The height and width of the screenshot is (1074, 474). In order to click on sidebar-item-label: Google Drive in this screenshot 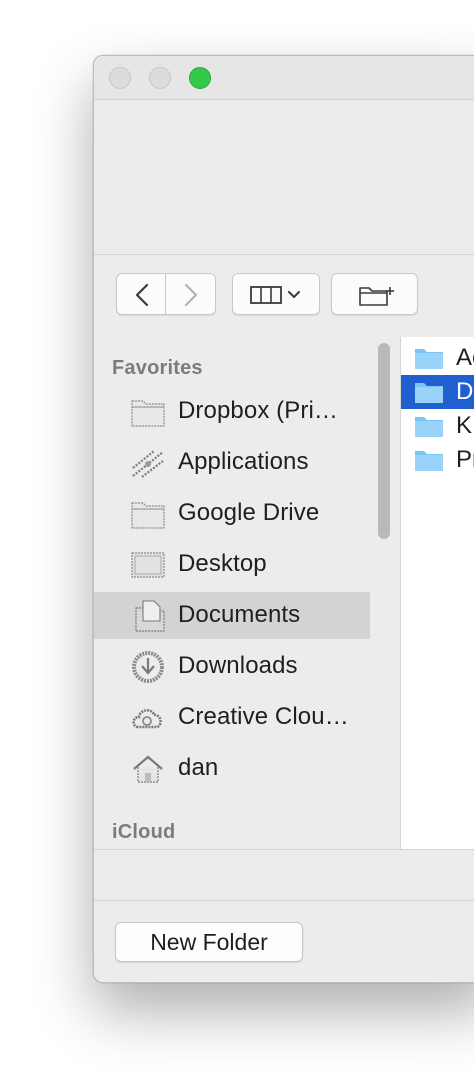, I will do `click(249, 512)`.